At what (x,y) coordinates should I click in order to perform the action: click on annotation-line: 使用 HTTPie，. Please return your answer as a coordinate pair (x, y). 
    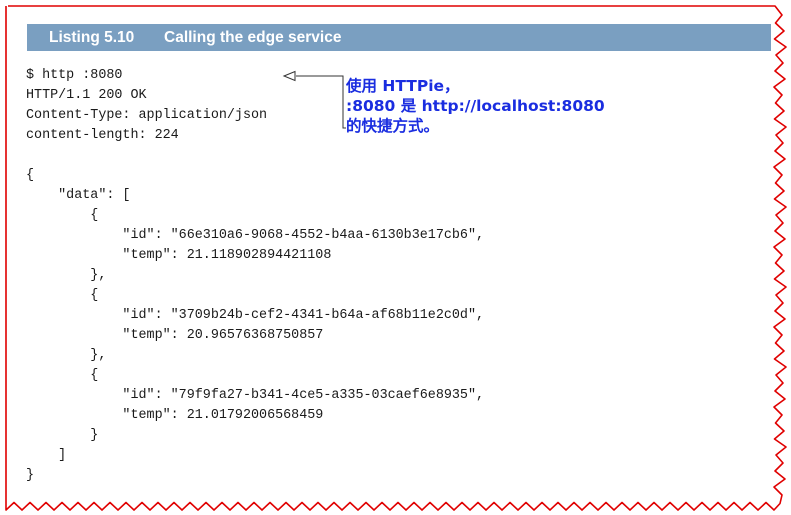
    Looking at the image, I should click on (403, 86).